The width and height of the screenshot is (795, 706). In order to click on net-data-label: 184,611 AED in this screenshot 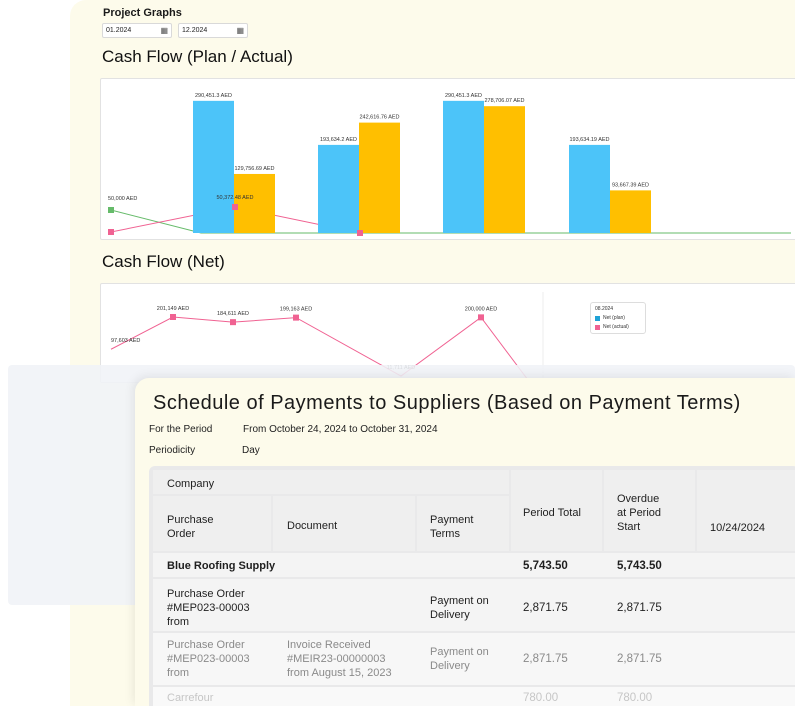, I will do `click(233, 314)`.